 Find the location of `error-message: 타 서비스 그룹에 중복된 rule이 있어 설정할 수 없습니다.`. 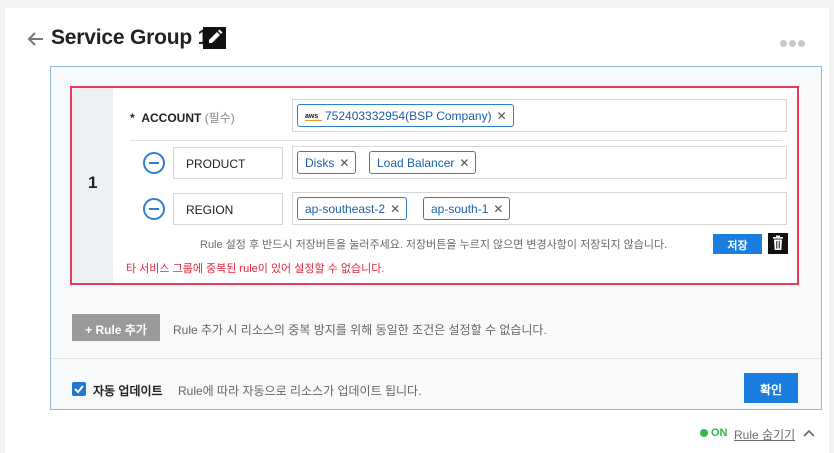

error-message: 타 서비스 그룹에 중복된 rule이 있어 설정할 수 없습니다. is located at coordinates (255, 269).